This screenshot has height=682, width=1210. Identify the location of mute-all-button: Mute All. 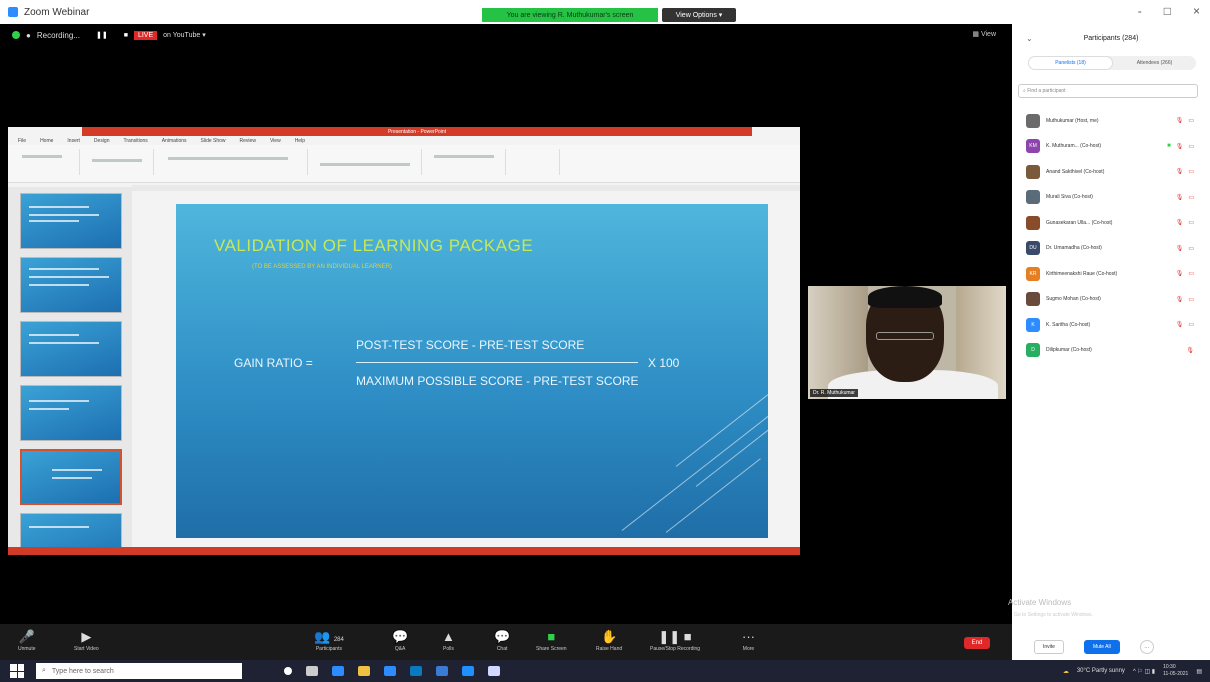
(1101, 647).